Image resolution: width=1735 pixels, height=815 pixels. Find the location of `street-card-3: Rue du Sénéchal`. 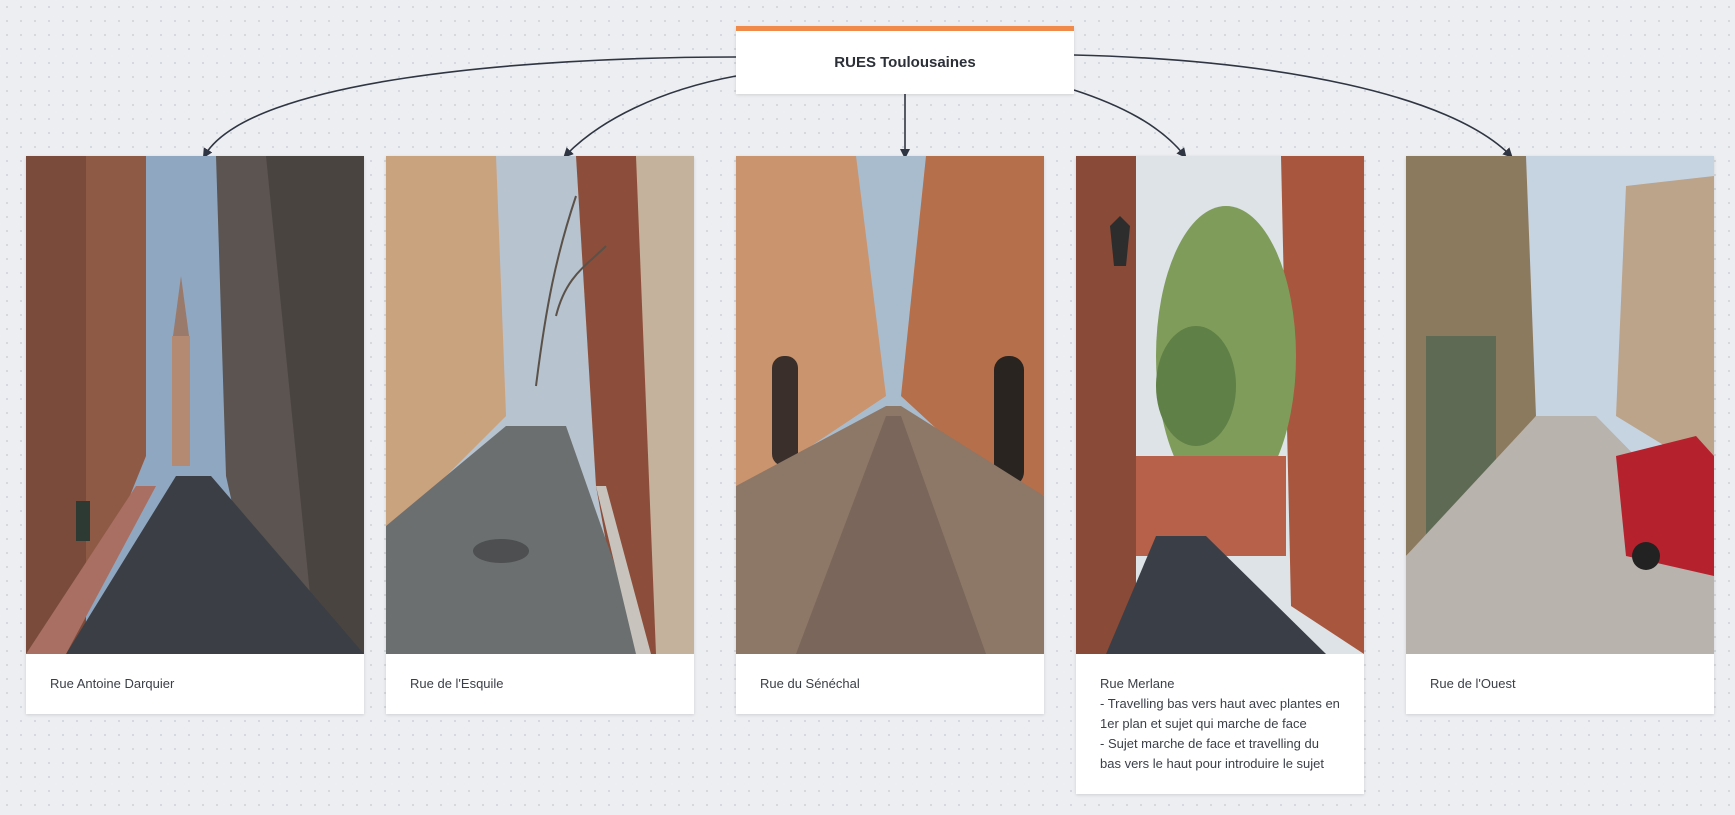

street-card-3: Rue du Sénéchal is located at coordinates (890, 435).